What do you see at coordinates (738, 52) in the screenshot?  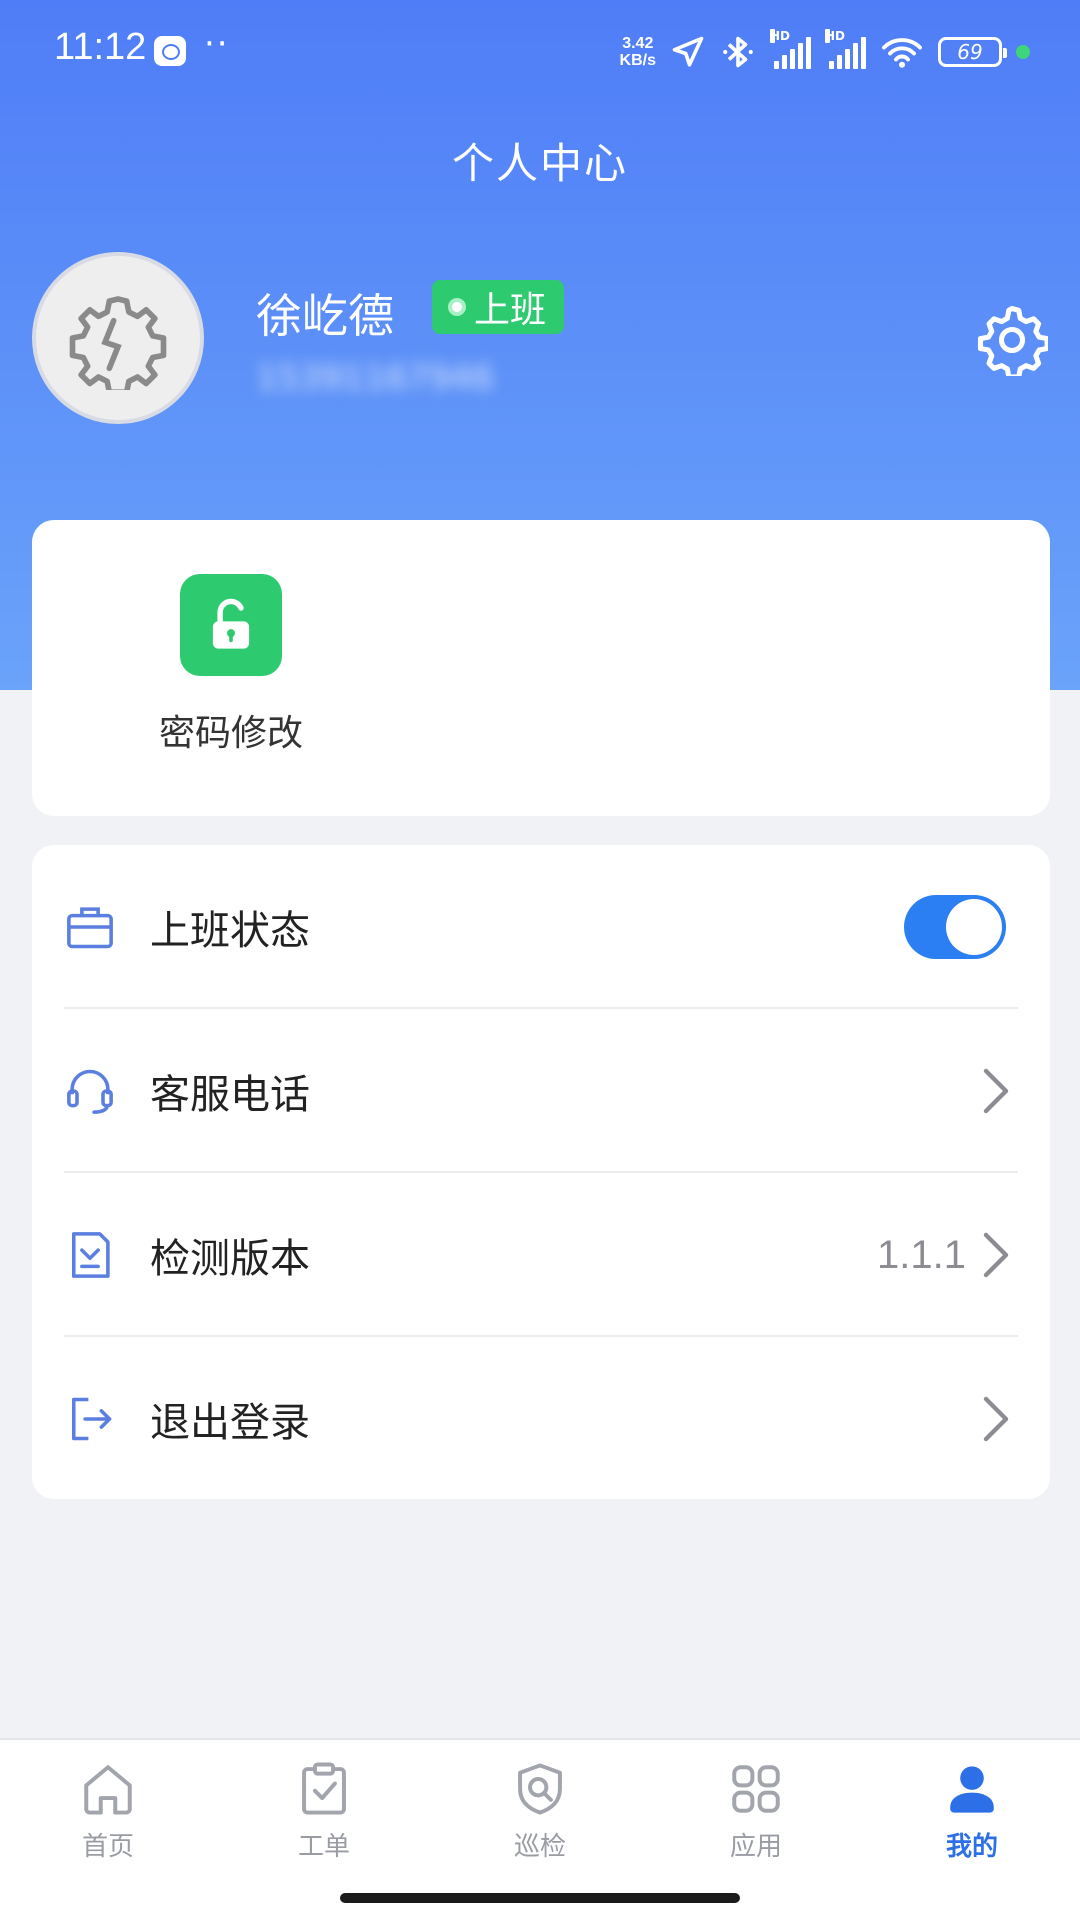 I see `bluetooth-icon` at bounding box center [738, 52].